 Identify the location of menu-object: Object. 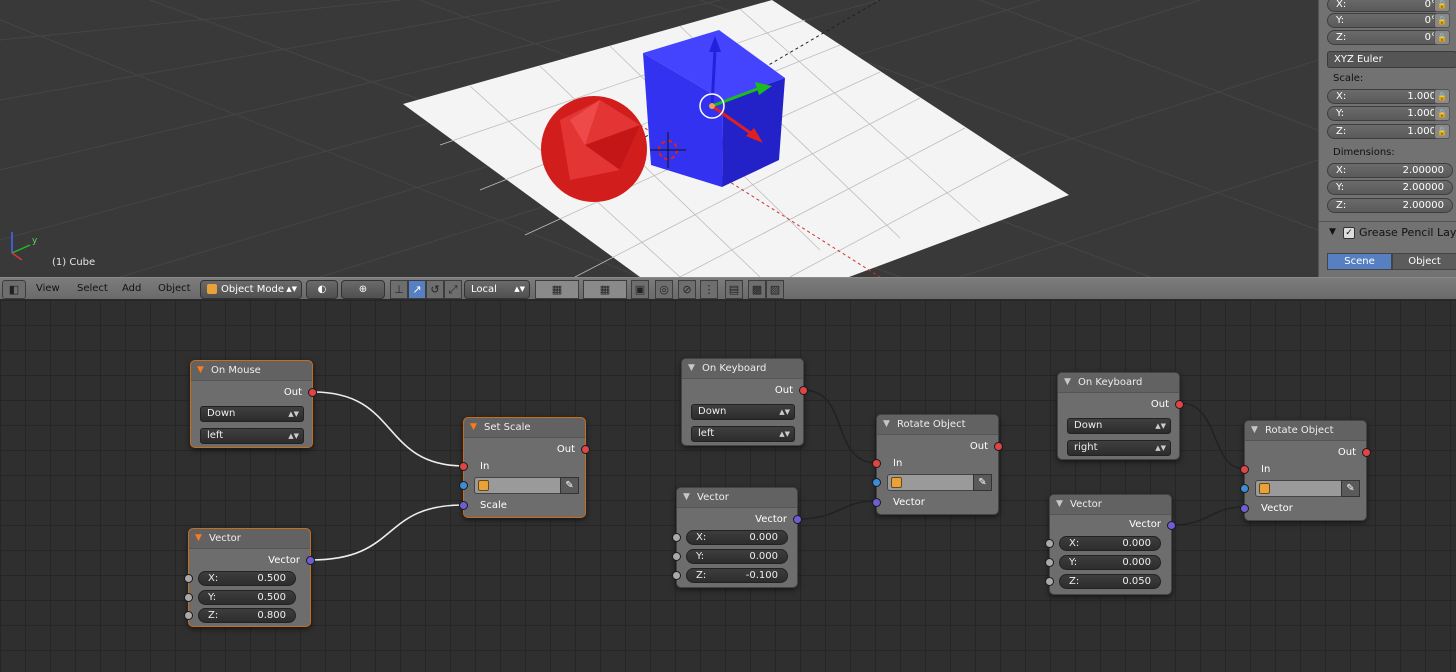
(174, 289).